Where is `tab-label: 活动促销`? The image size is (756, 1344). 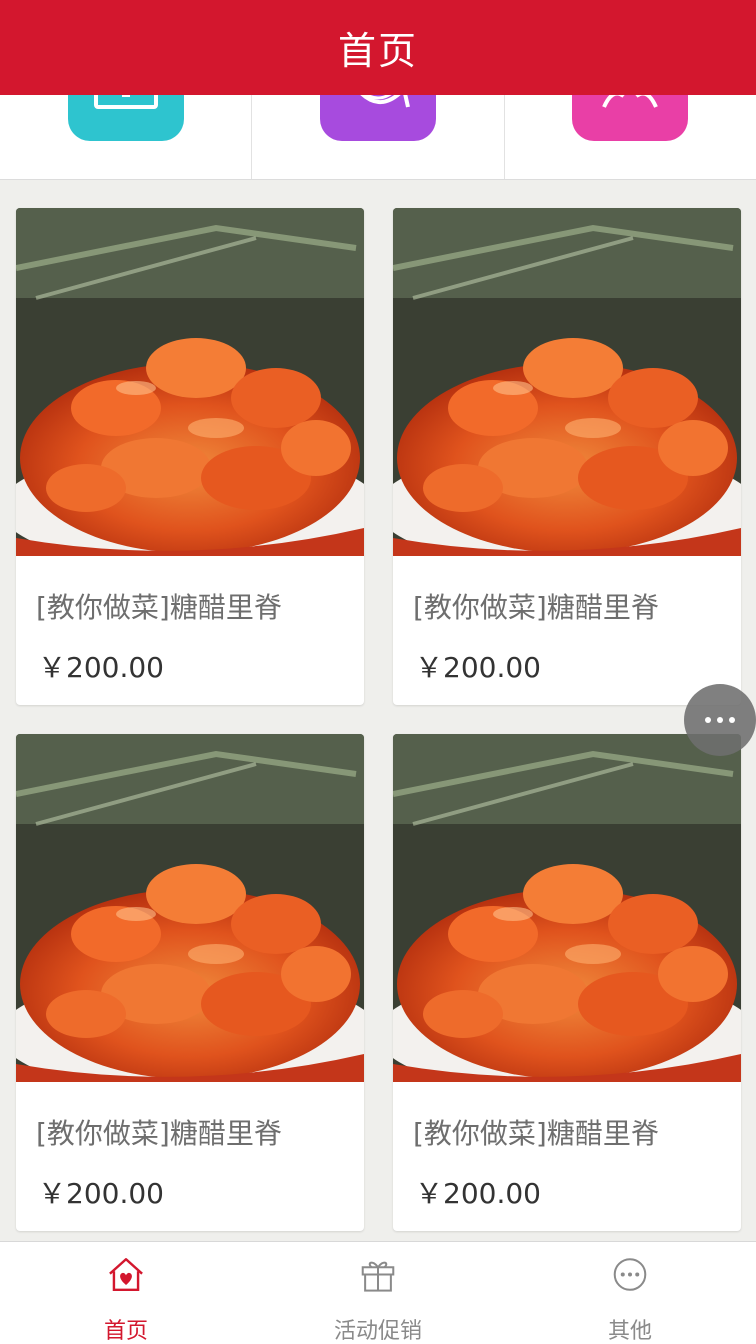
tab-label: 活动促销 is located at coordinates (377, 1331).